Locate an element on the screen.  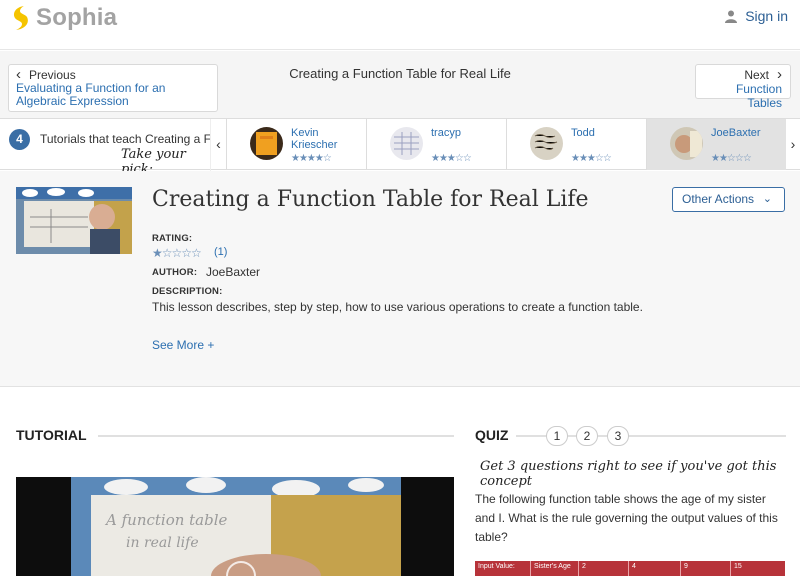
tutorial-card-todd: Todd ★★★☆☆ is located at coordinates (576, 144).